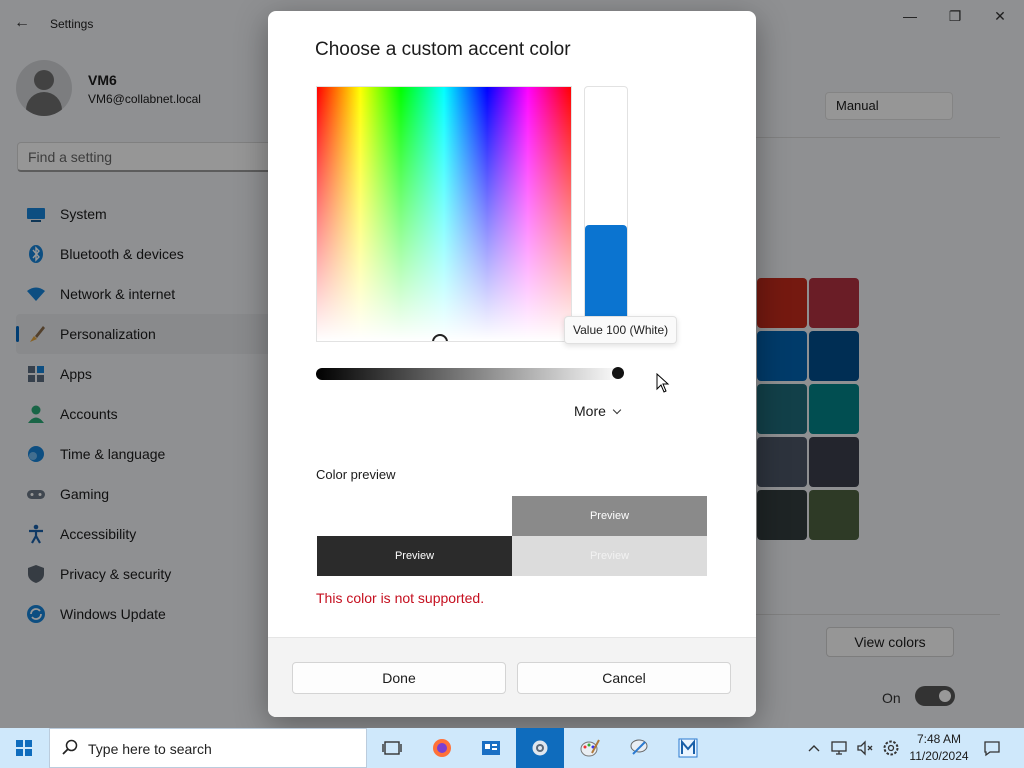  Describe the element at coordinates (939, 756) in the screenshot. I see `clock-date: 11/20/2024` at that location.